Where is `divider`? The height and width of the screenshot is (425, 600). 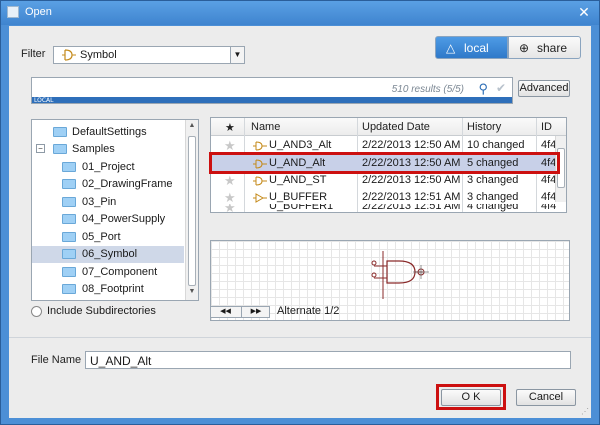 divider is located at coordinates (300, 337).